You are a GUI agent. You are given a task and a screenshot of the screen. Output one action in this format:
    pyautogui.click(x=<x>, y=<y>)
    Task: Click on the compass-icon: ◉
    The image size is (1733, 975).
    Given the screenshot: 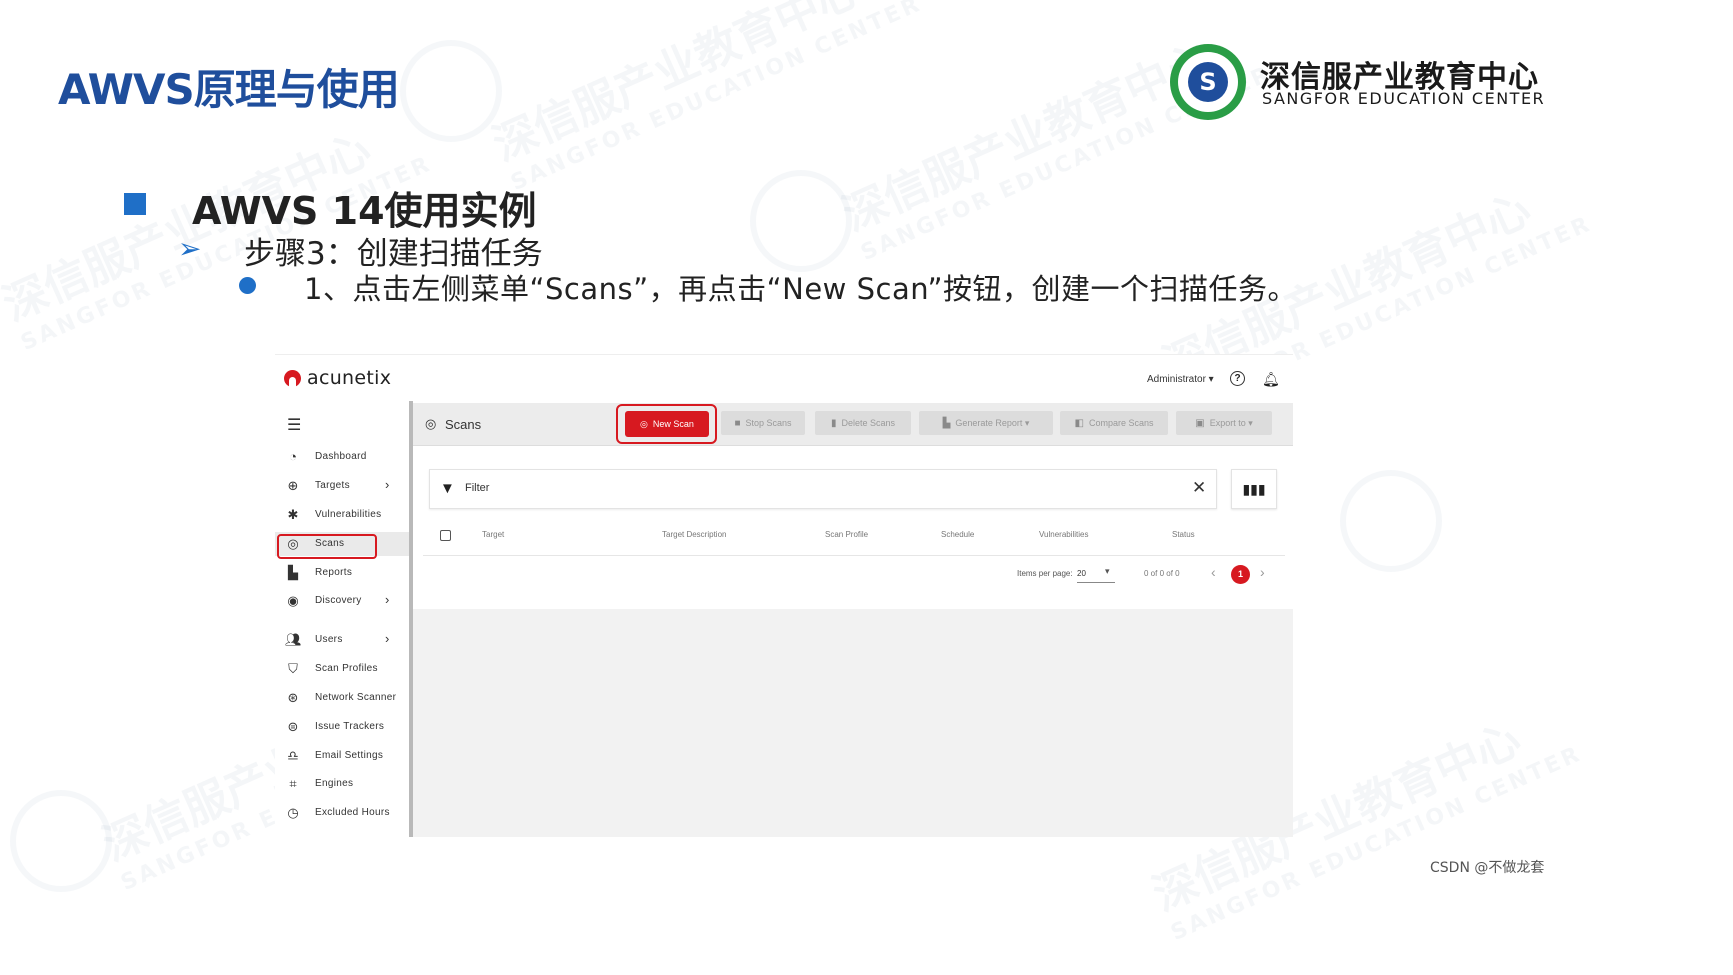 What is the action you would take?
    pyautogui.click(x=293, y=600)
    